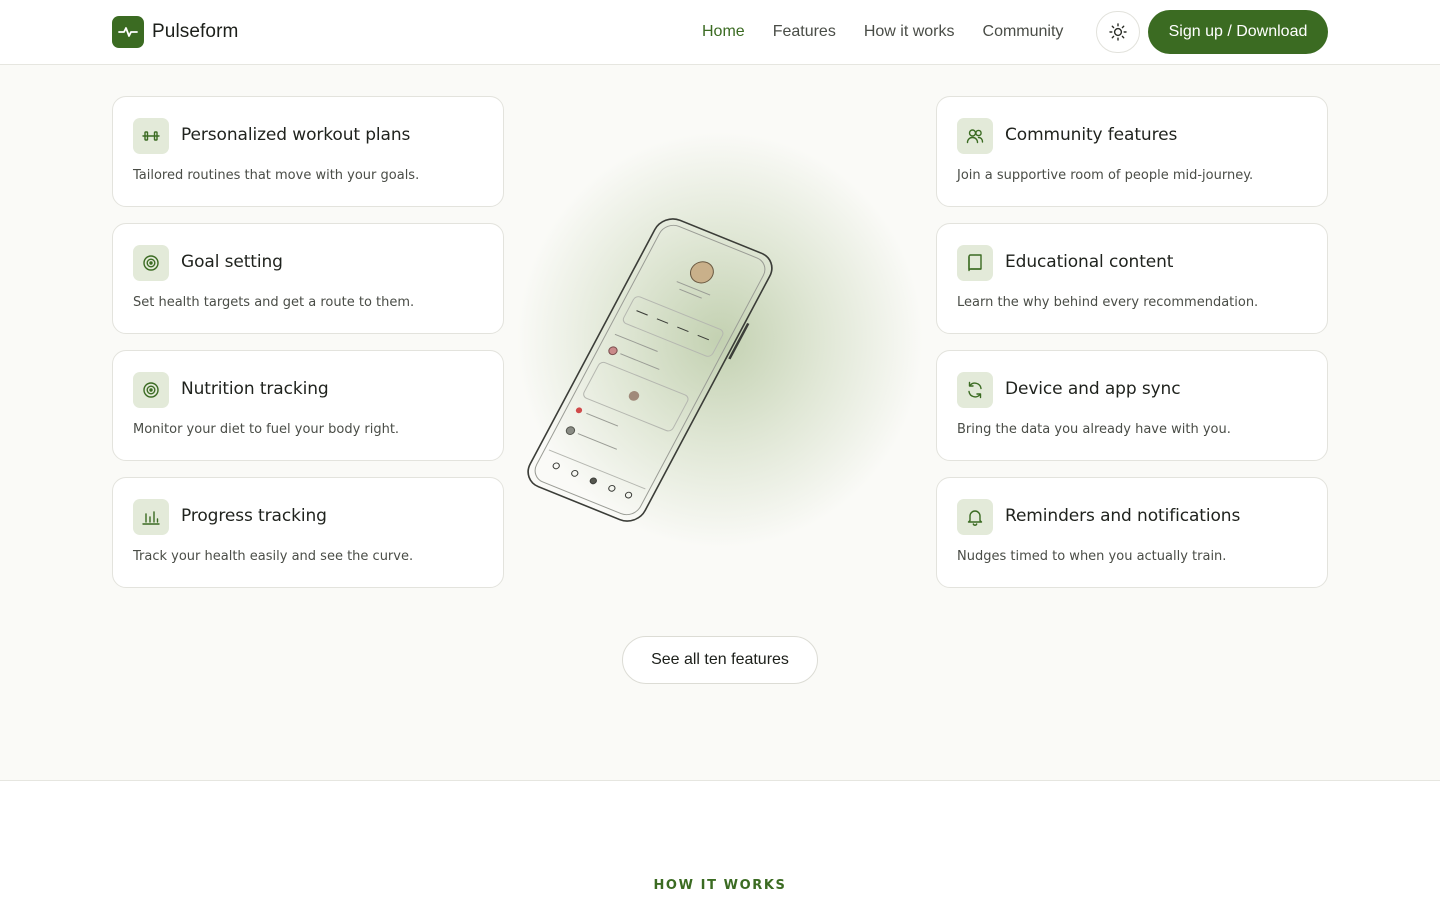 The image size is (1440, 900). I want to click on sync-icon, so click(975, 390).